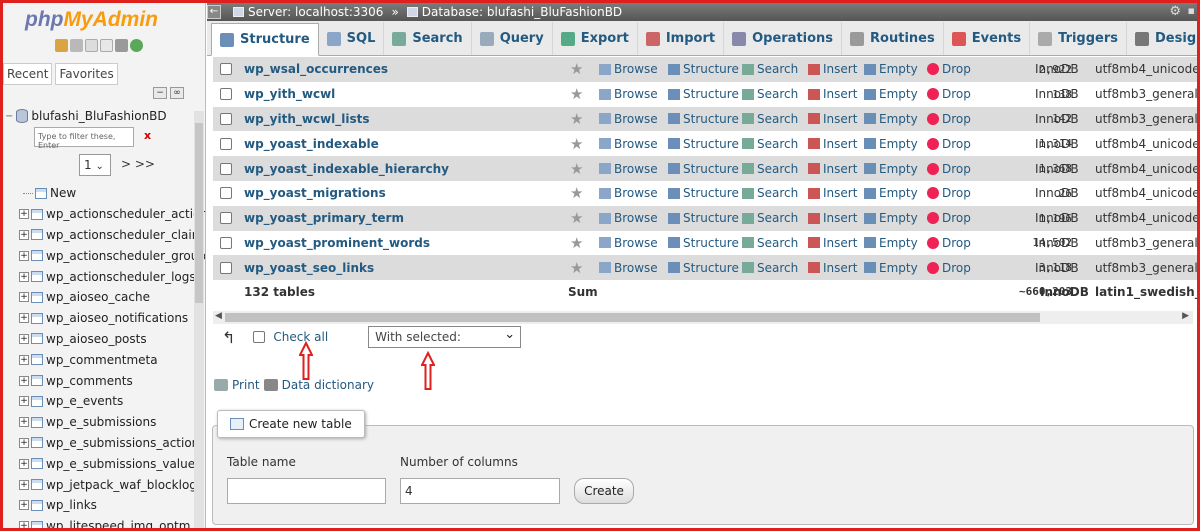  What do you see at coordinates (106, 45) in the screenshot?
I see `docs2-icon` at bounding box center [106, 45].